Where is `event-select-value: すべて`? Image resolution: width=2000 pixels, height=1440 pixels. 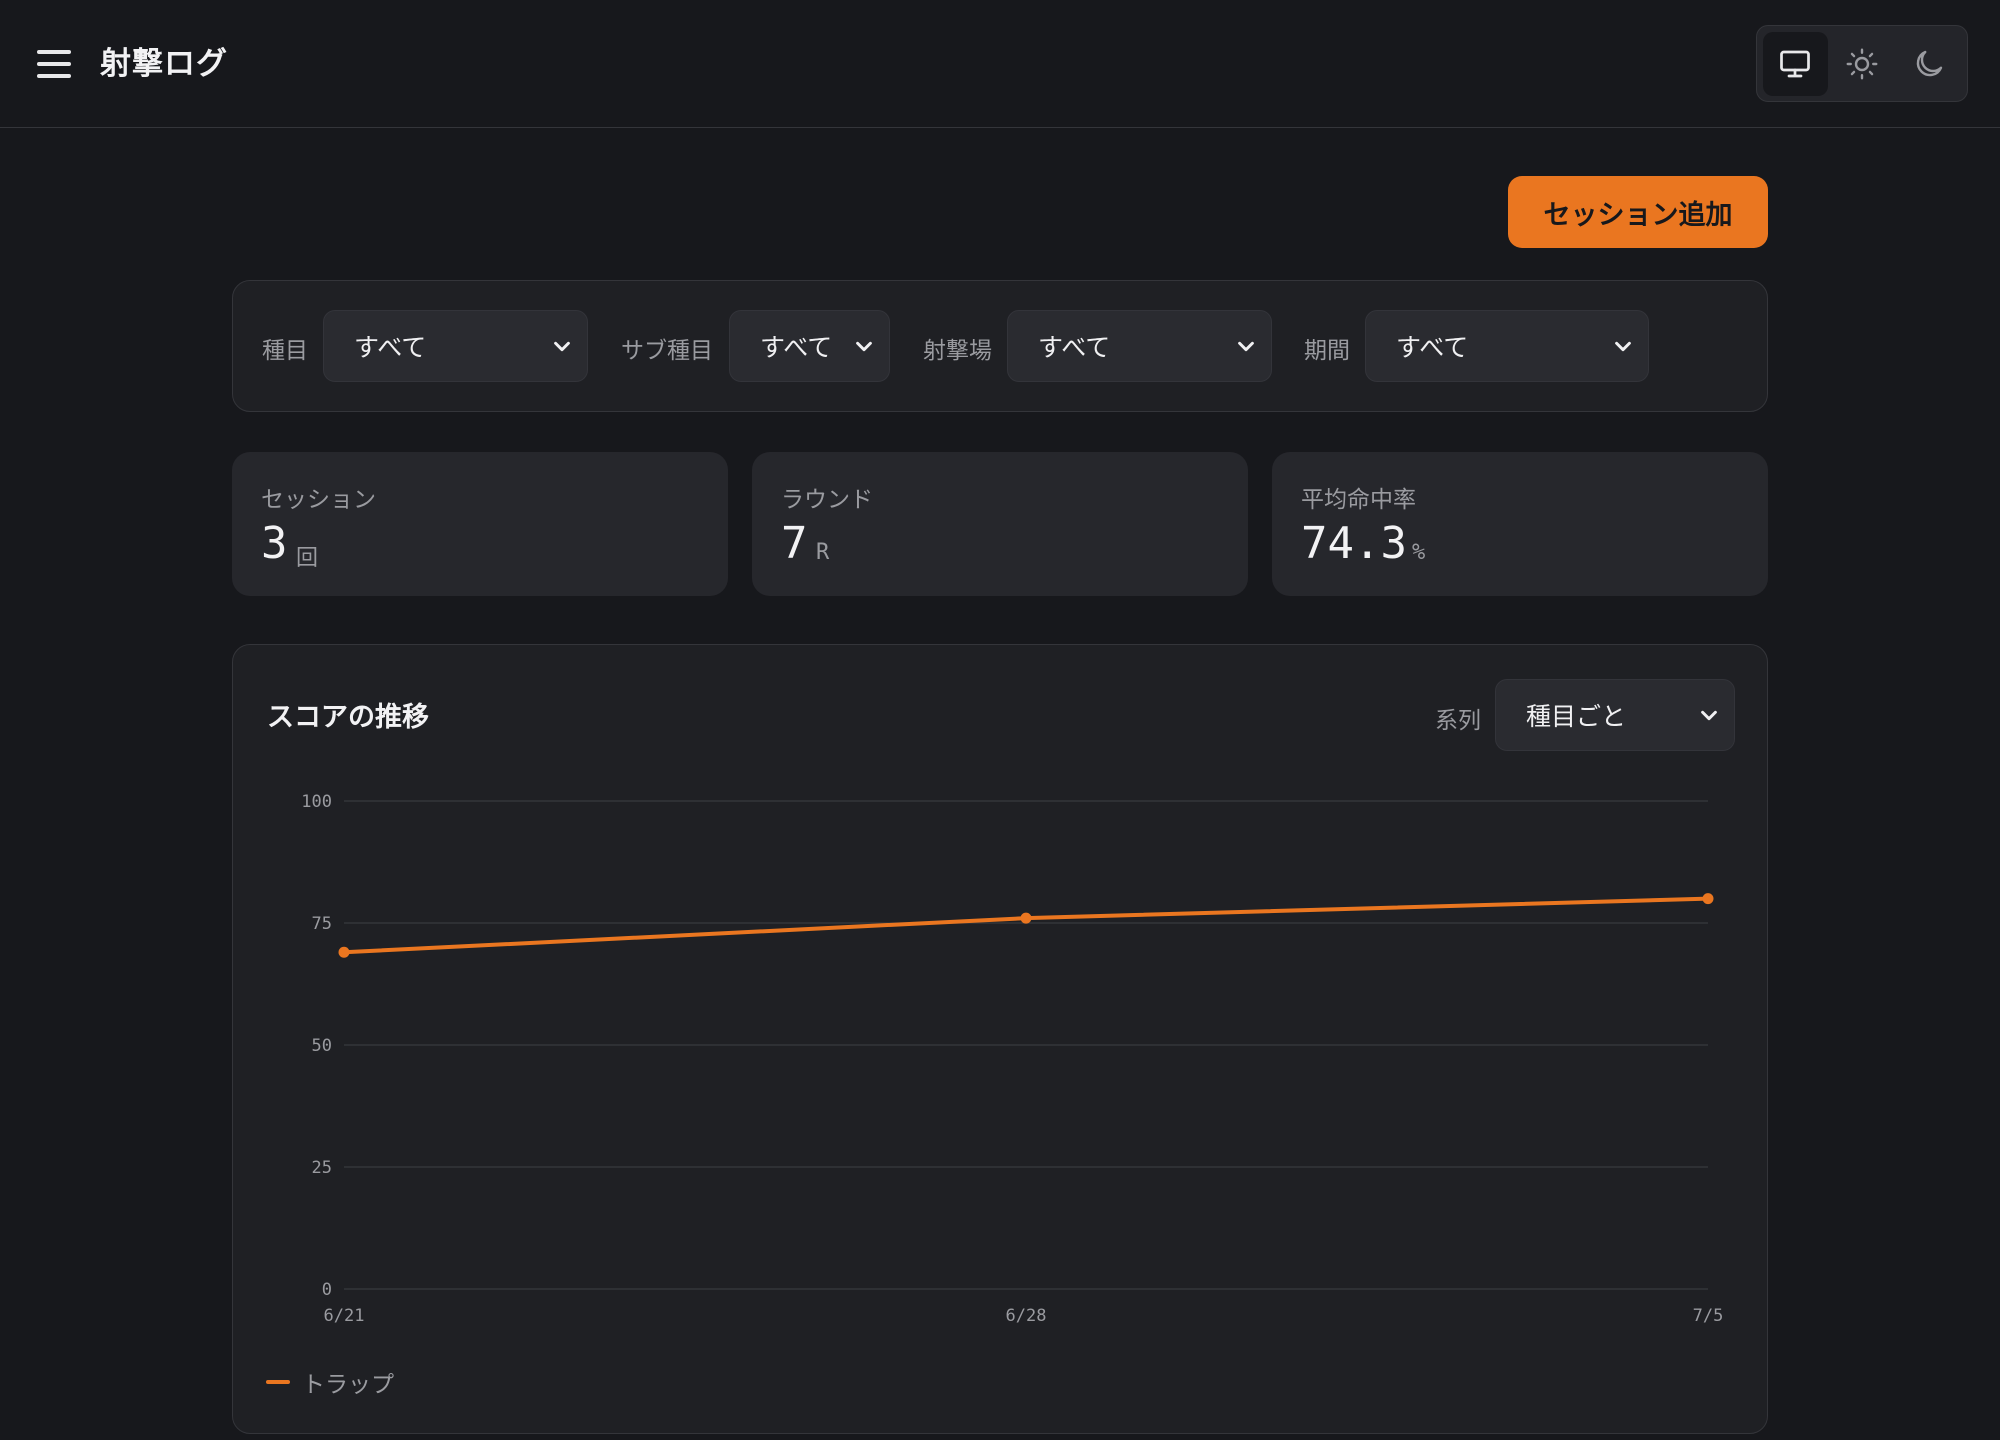
event-select-value: すべて is located at coordinates (390, 347).